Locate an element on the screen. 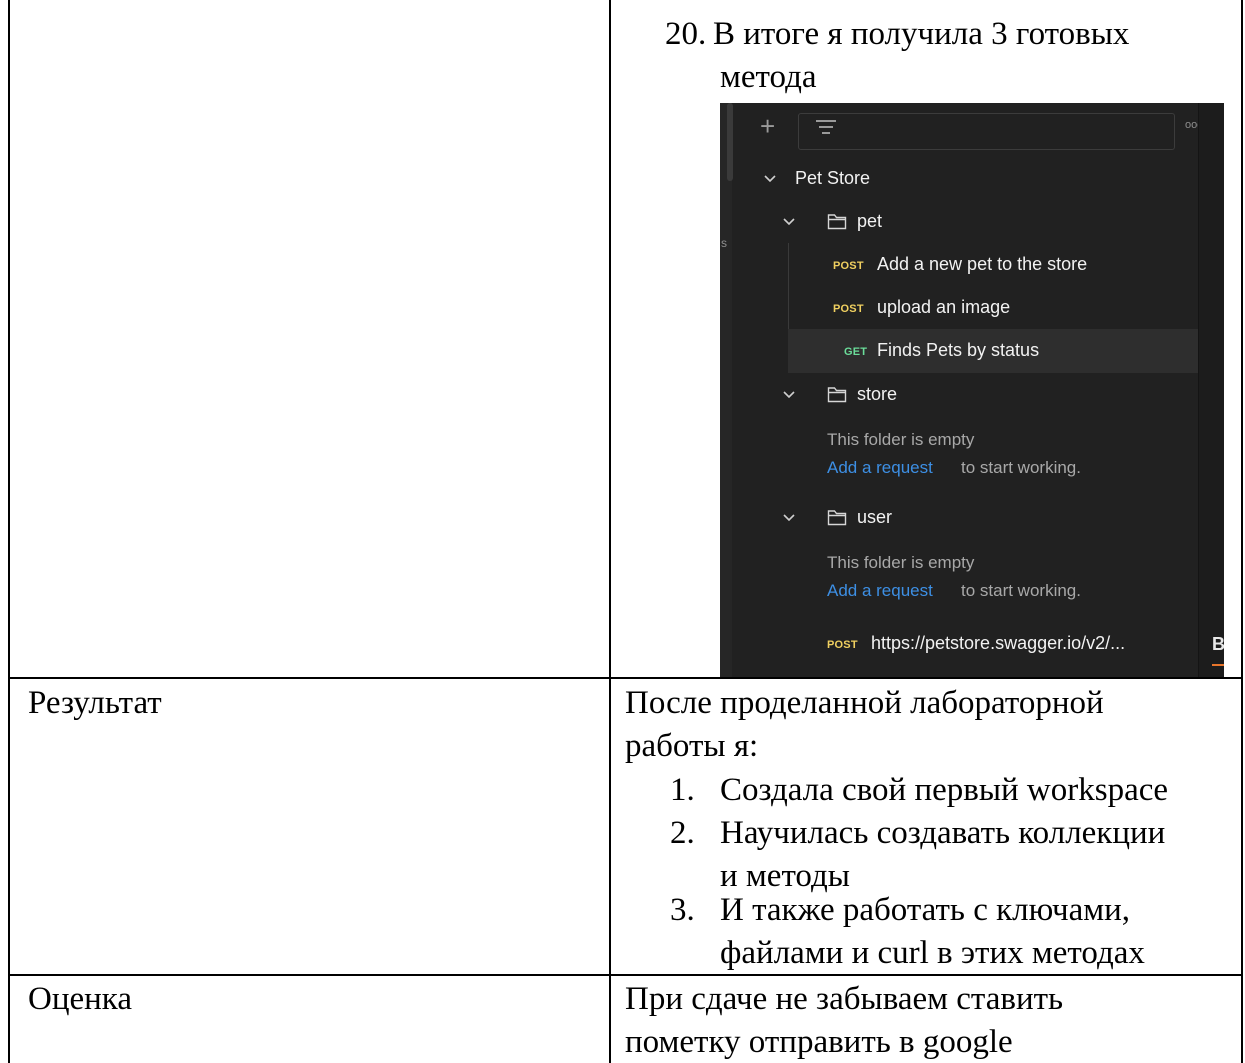  stray-letter: s is located at coordinates (724, 243).